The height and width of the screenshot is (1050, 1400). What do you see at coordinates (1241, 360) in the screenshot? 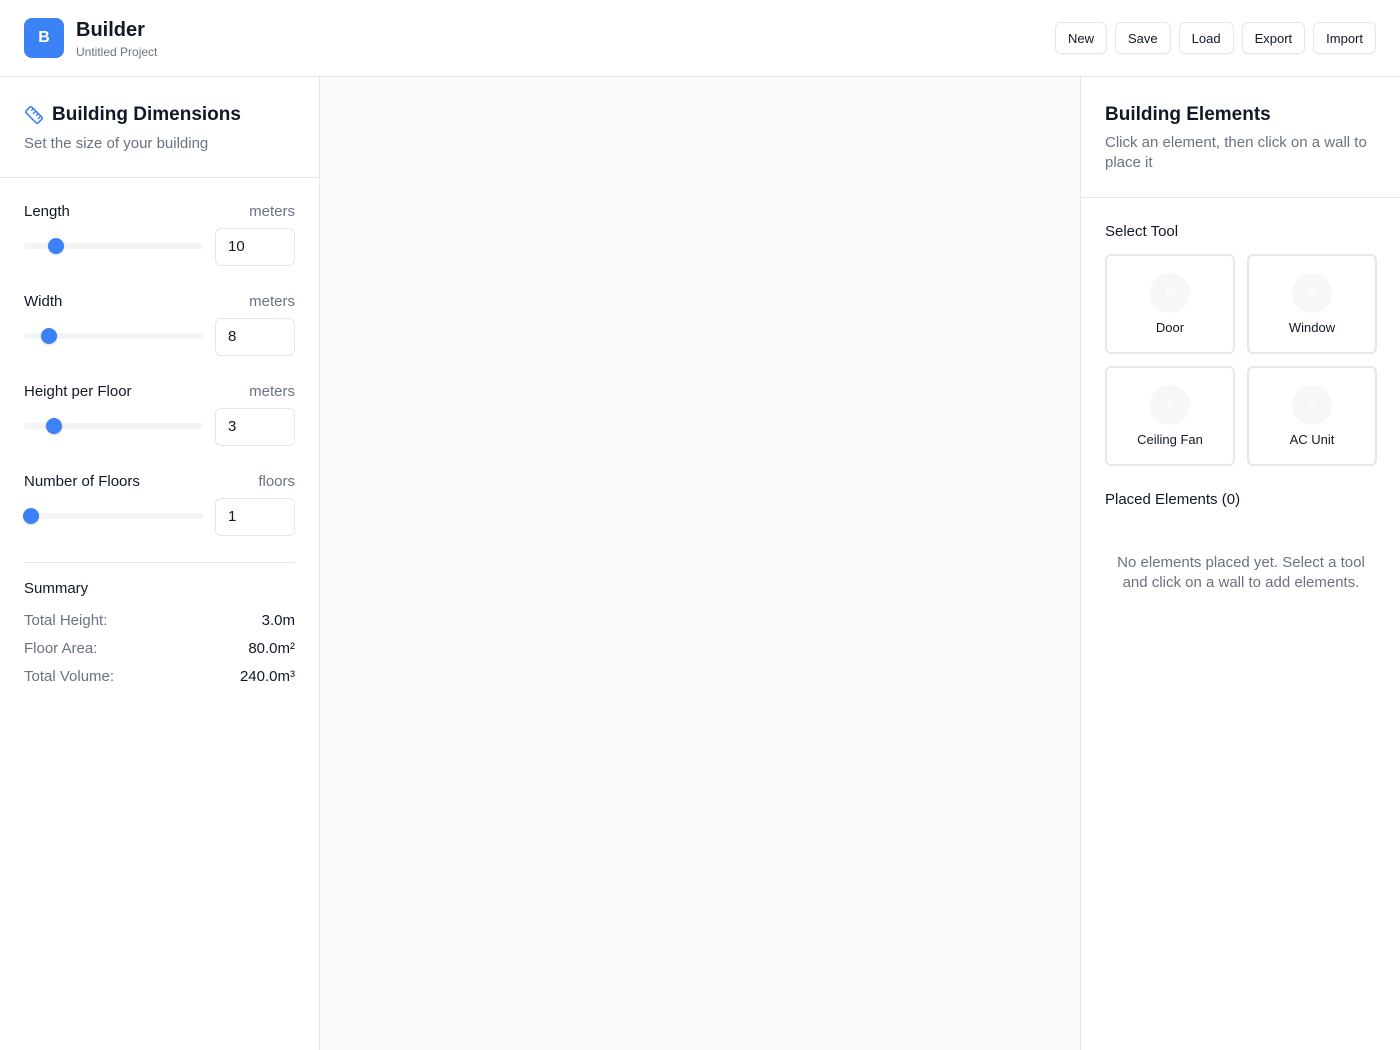
I see `tool-grid: D Door W Window F Ceiling Fan A AC Unit` at bounding box center [1241, 360].